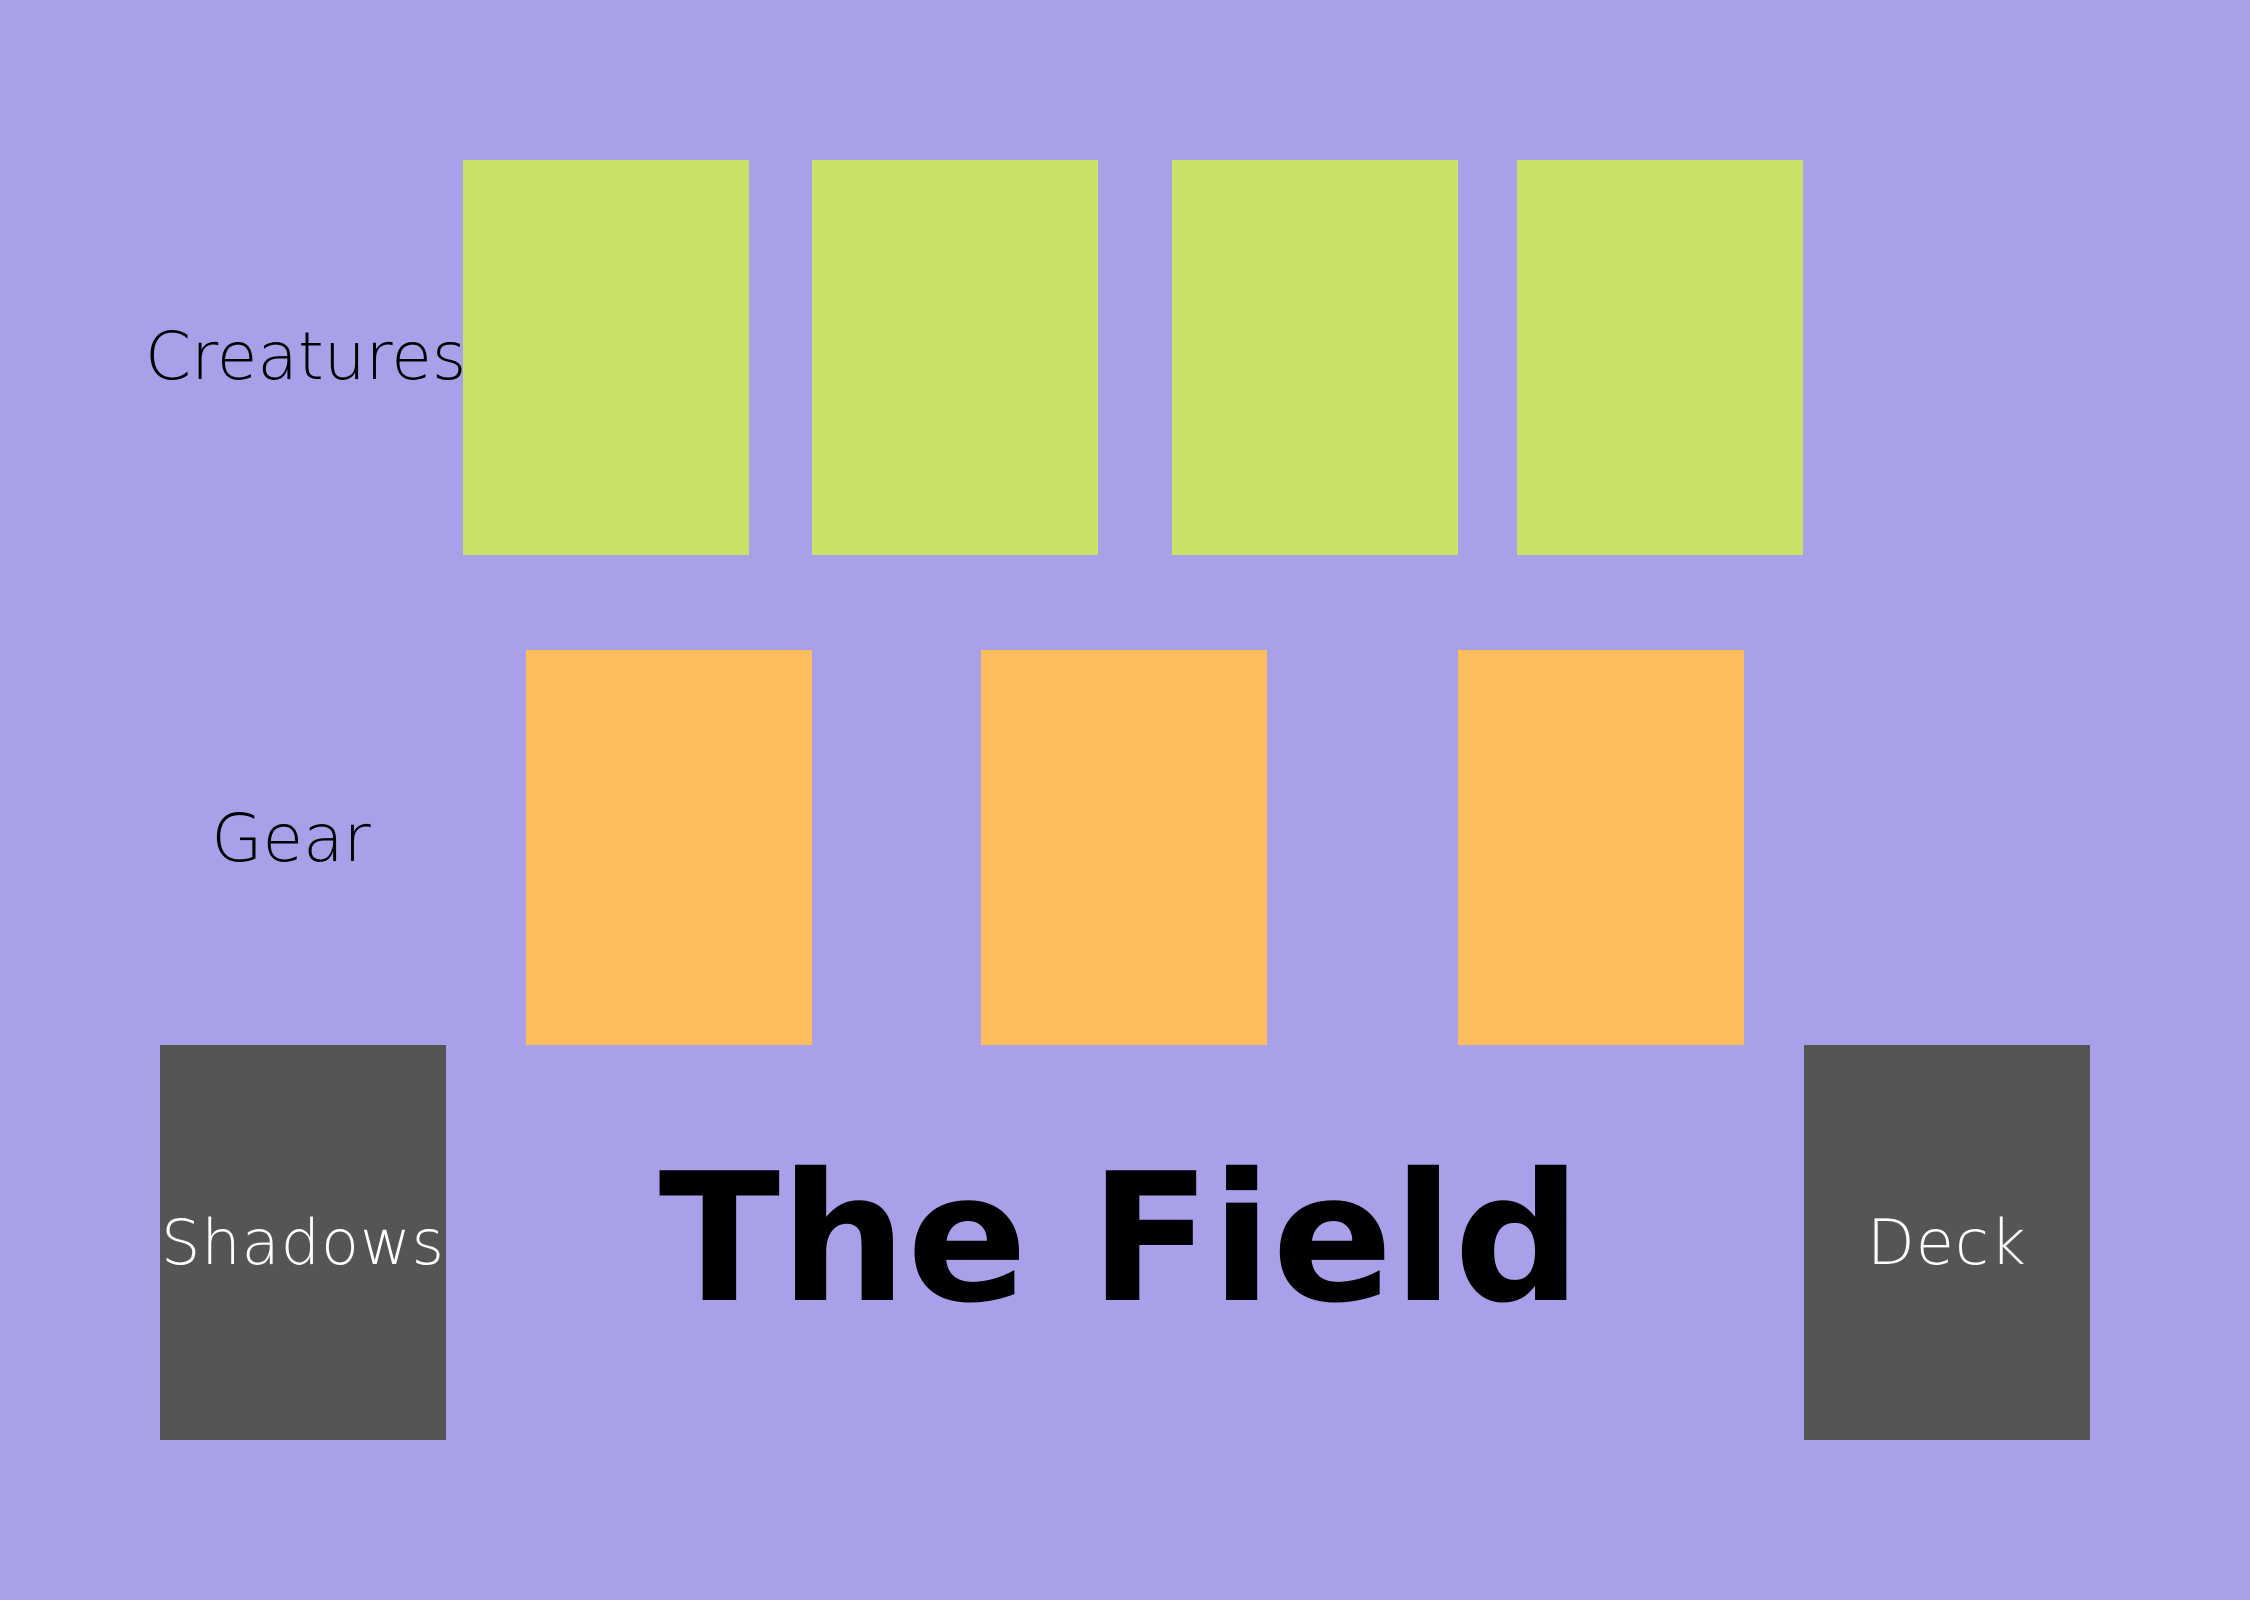  I want to click on deck-pile-label: Deck, so click(1947, 1242).